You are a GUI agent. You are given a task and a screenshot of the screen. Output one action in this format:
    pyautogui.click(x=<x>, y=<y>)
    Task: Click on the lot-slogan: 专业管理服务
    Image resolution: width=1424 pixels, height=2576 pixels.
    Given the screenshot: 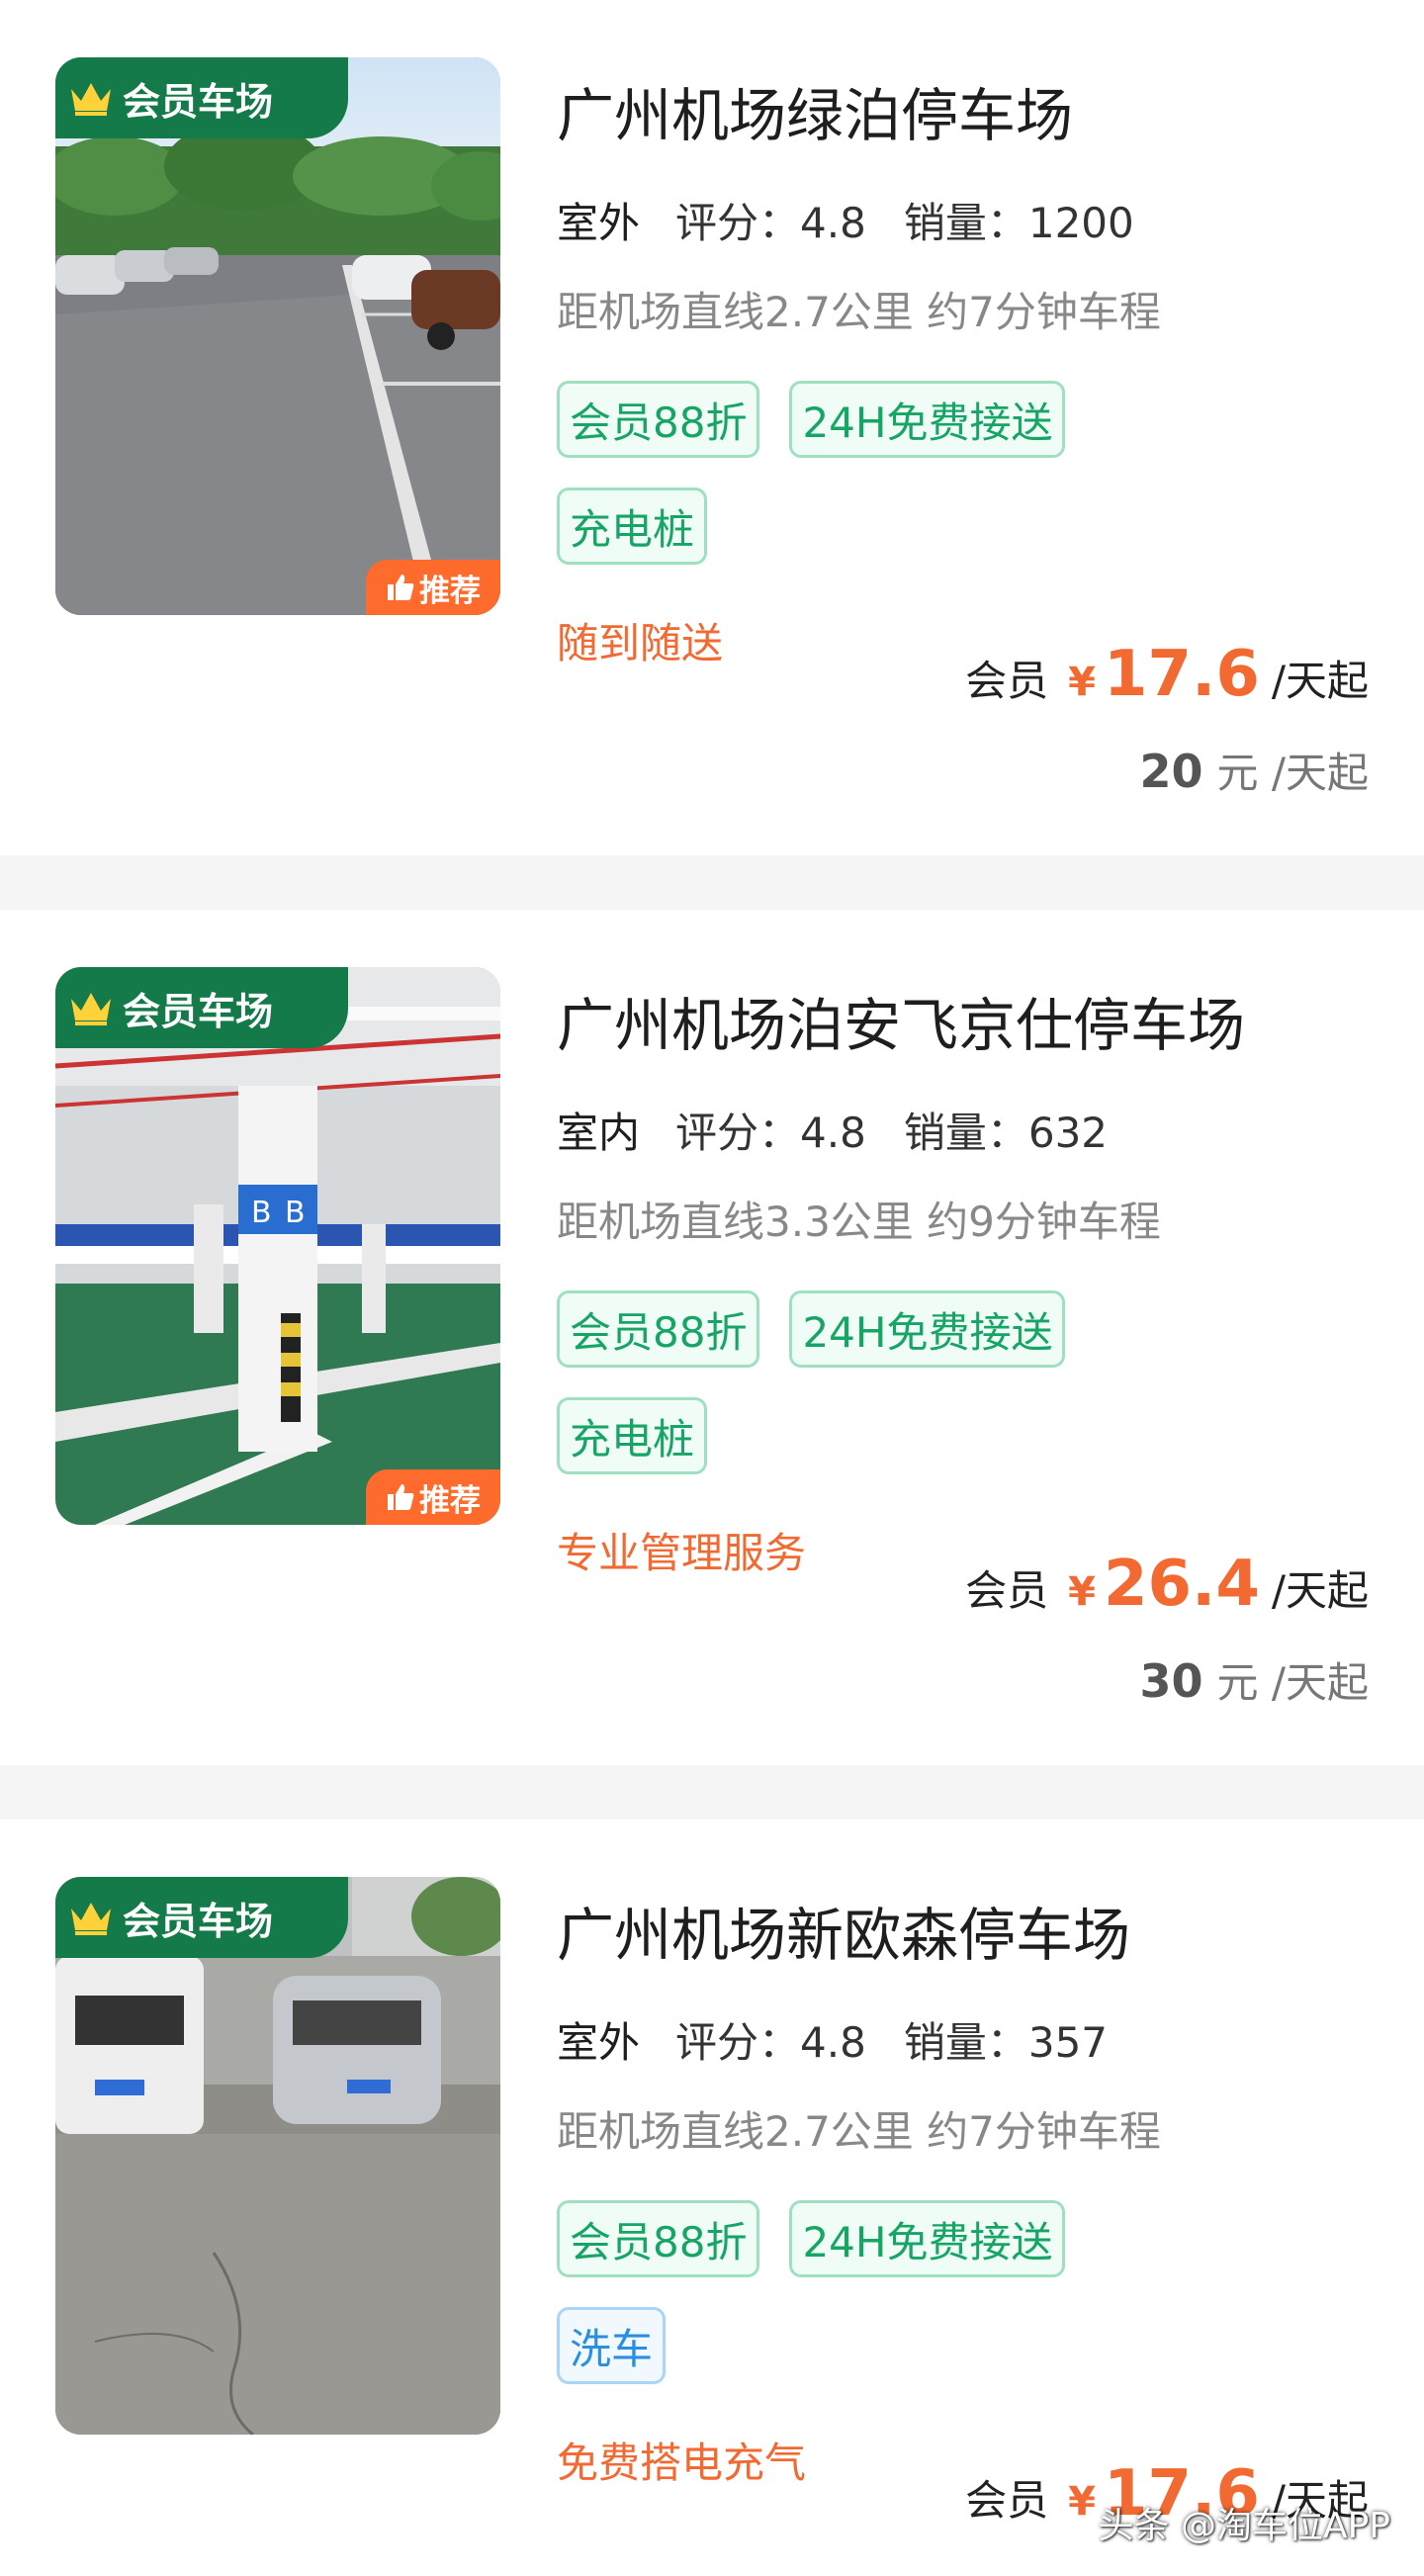 What is the action you would take?
    pyautogui.click(x=682, y=1553)
    